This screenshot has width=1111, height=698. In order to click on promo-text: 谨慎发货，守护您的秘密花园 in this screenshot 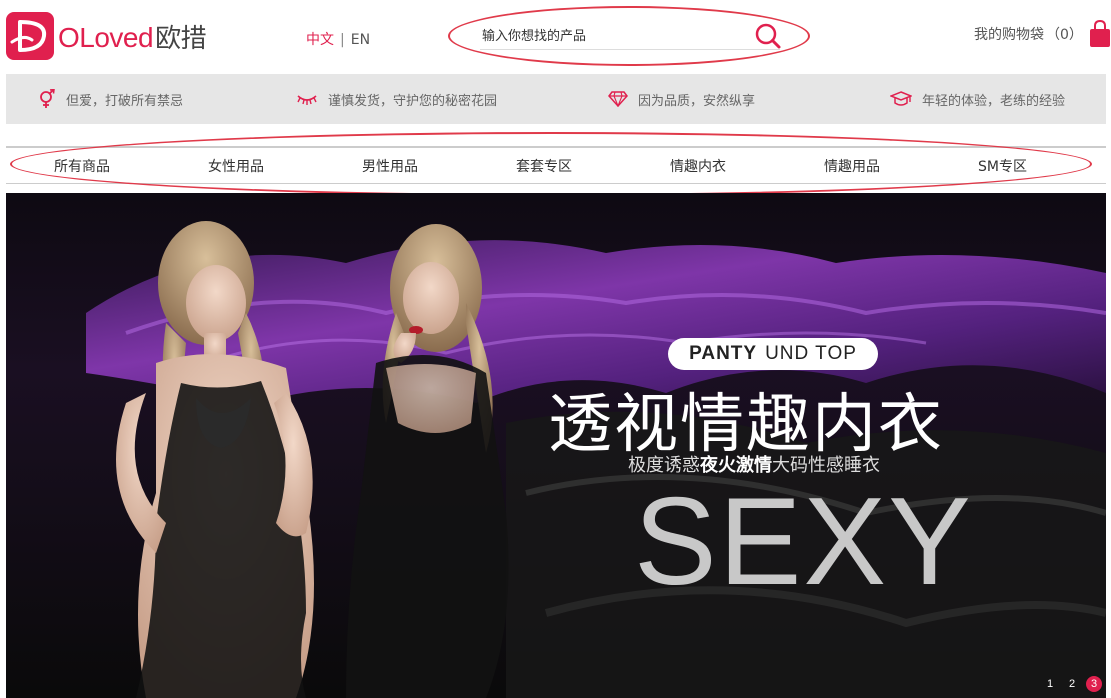, I will do `click(413, 101)`.